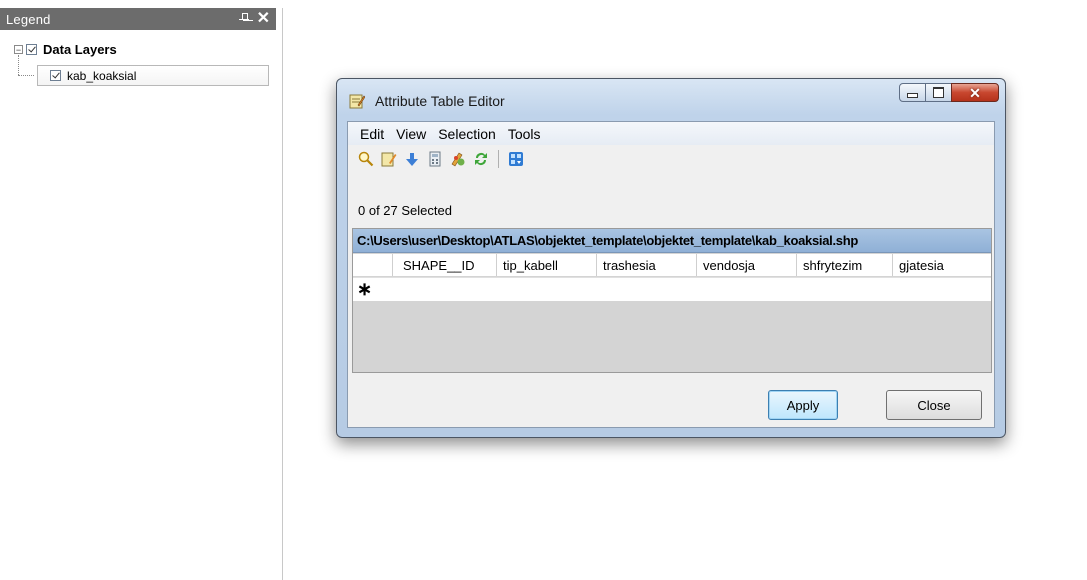  I want to click on down-arrow-icon, so click(412, 159).